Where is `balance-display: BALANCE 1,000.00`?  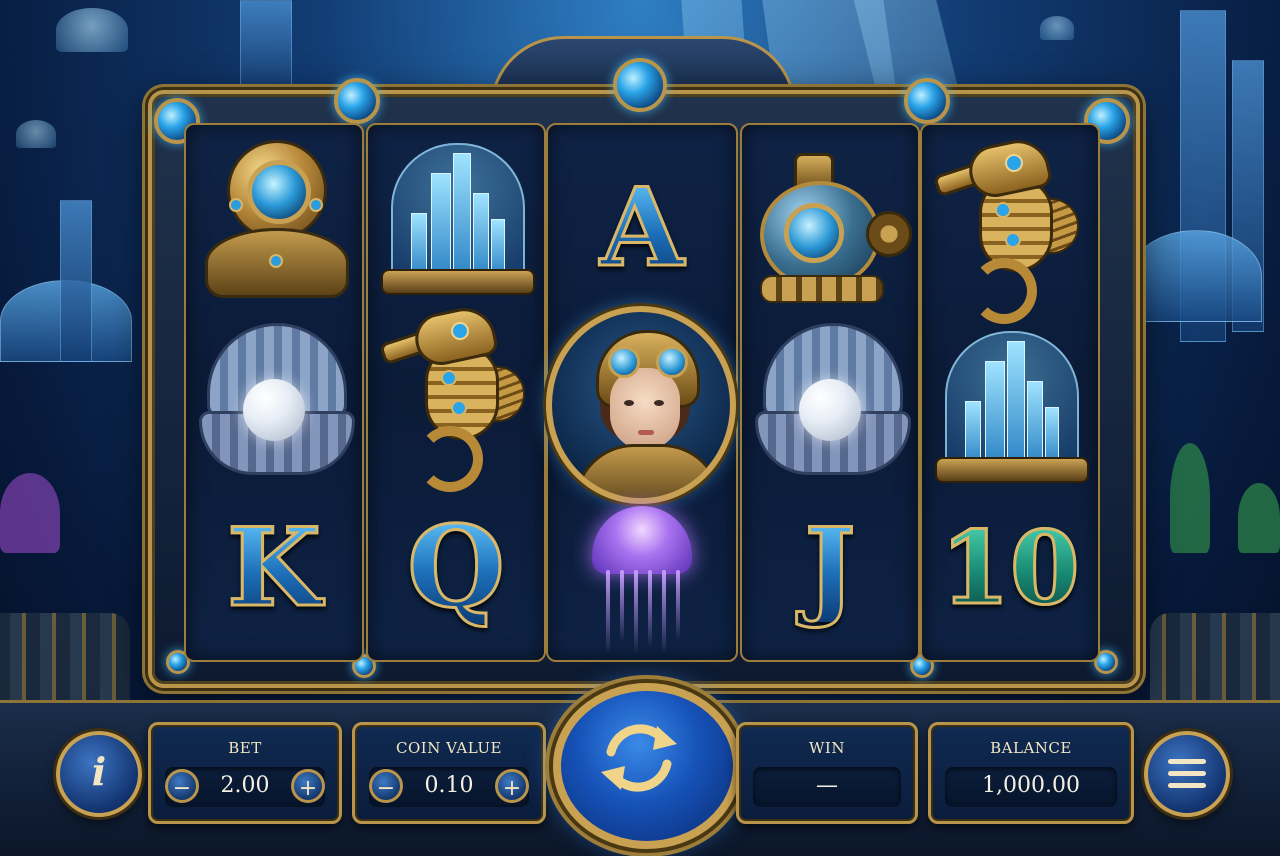 balance-display: BALANCE 1,000.00 is located at coordinates (1031, 773).